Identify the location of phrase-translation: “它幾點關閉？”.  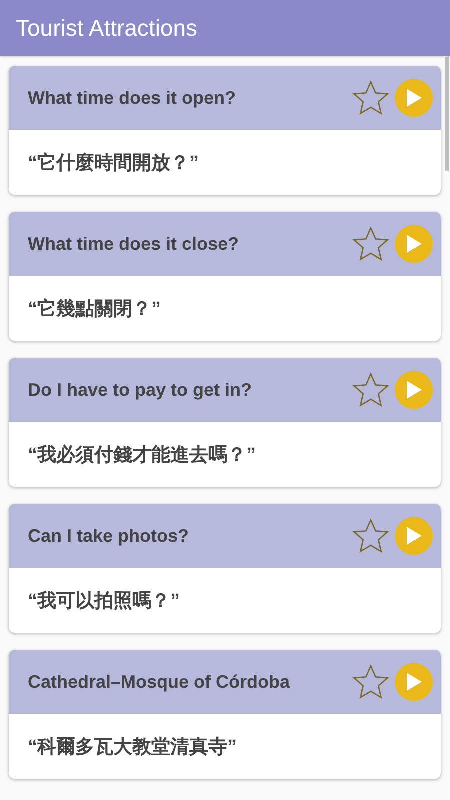
(94, 309).